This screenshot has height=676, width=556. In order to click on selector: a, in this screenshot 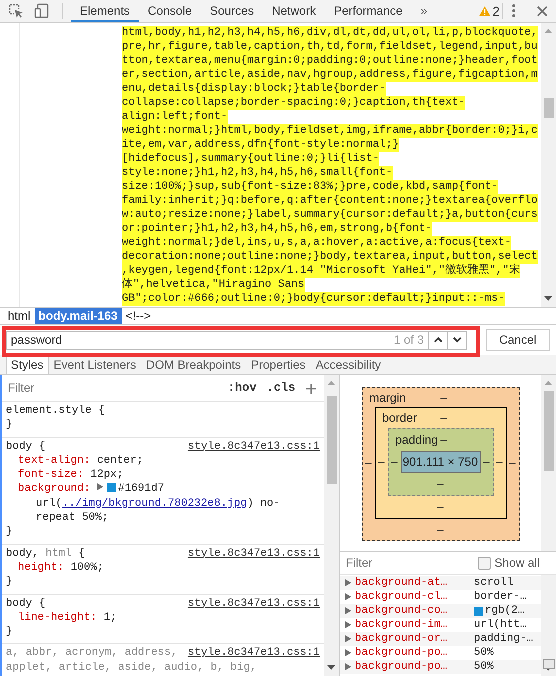, I will do `click(13, 653)`.